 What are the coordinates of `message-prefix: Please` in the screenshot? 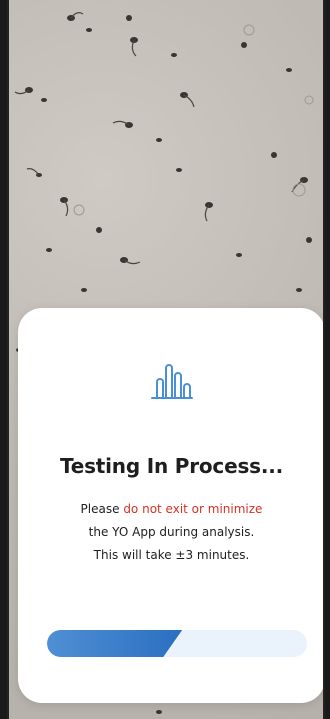 It's located at (102, 509).